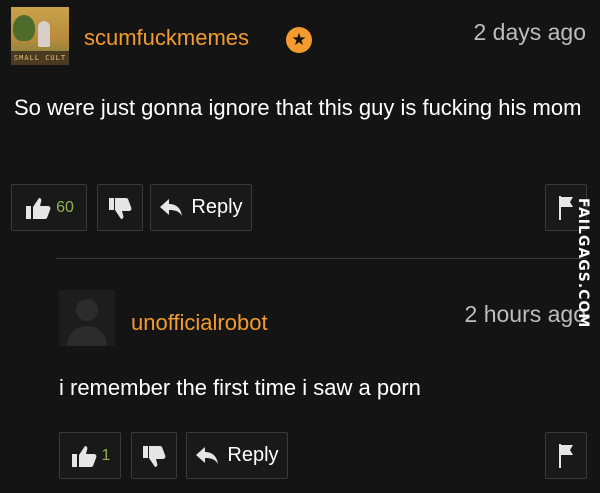 This screenshot has width=600, height=493. I want to click on like-button: 1, so click(90, 455).